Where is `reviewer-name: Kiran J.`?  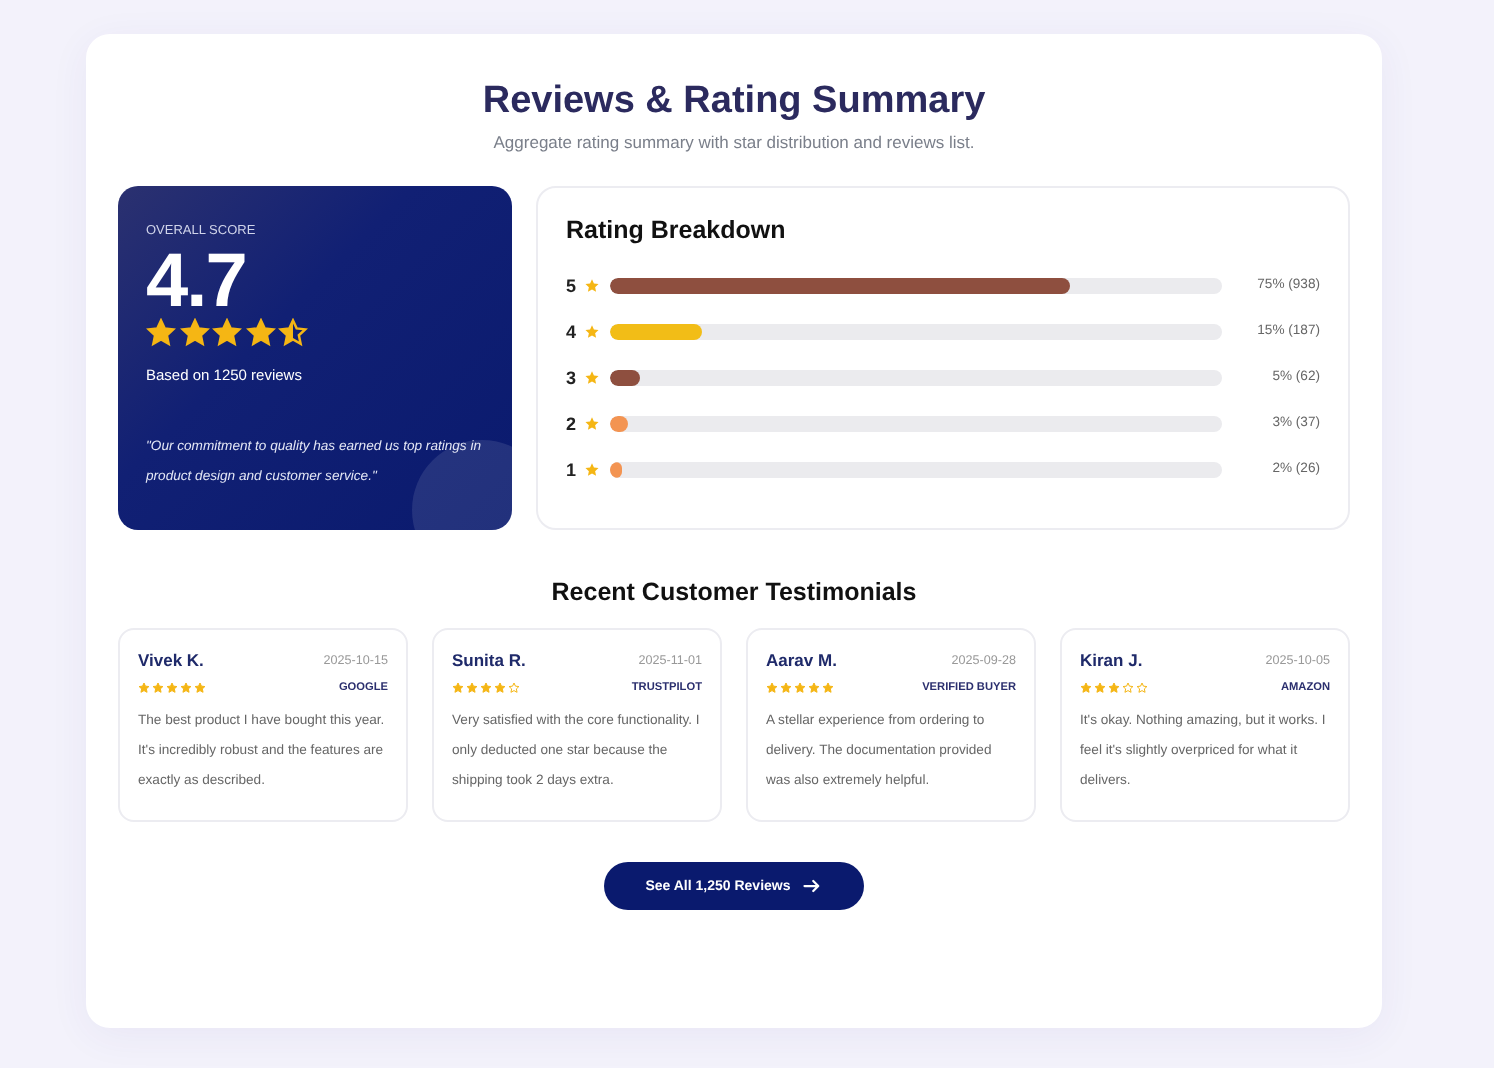 reviewer-name: Kiran J. is located at coordinates (1111, 660).